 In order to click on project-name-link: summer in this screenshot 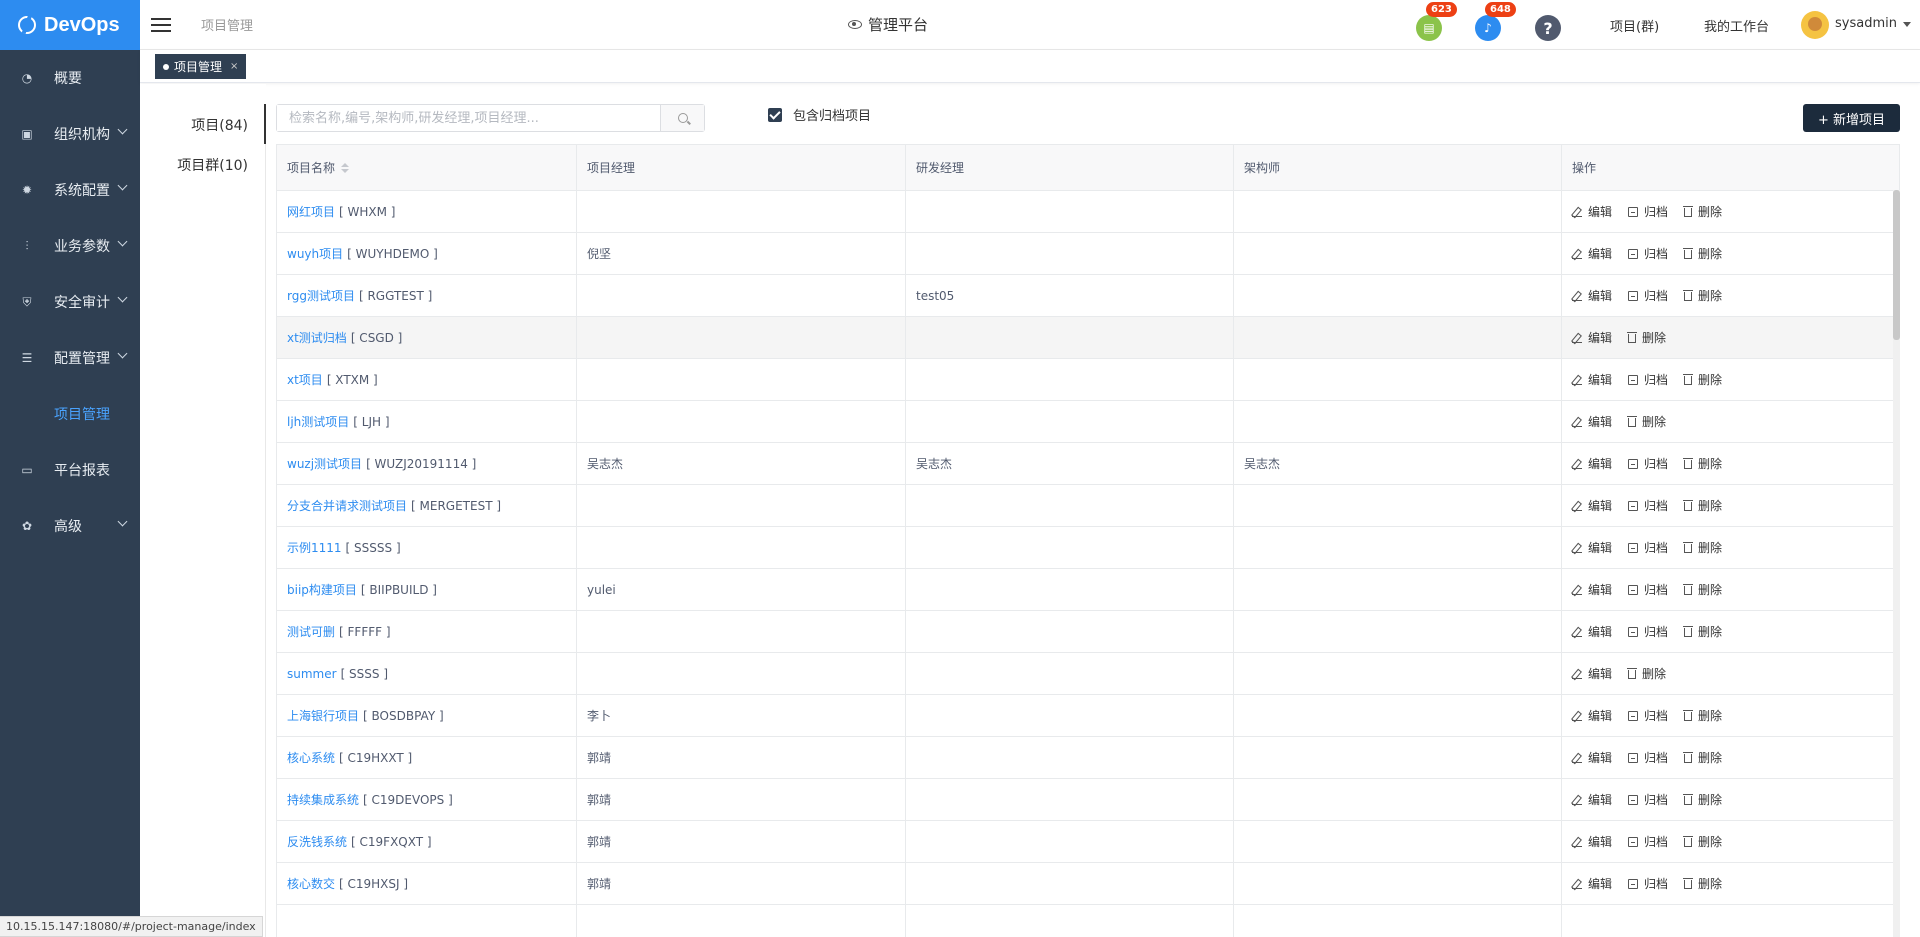, I will do `click(312, 674)`.